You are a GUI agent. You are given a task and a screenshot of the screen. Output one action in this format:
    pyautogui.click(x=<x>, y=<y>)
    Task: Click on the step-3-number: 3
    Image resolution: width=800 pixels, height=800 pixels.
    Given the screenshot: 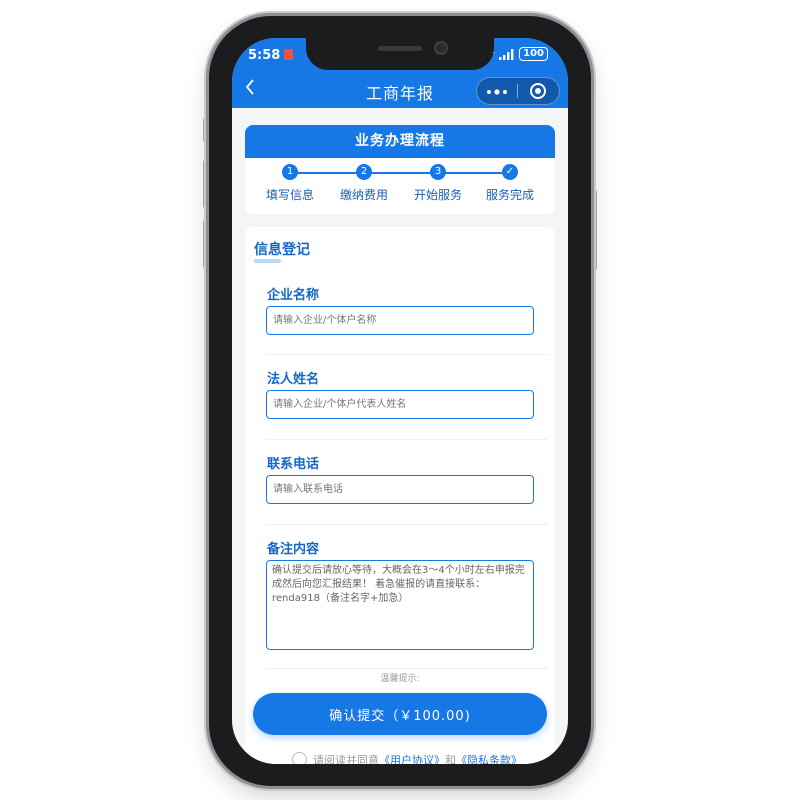 What is the action you would take?
    pyautogui.click(x=438, y=172)
    